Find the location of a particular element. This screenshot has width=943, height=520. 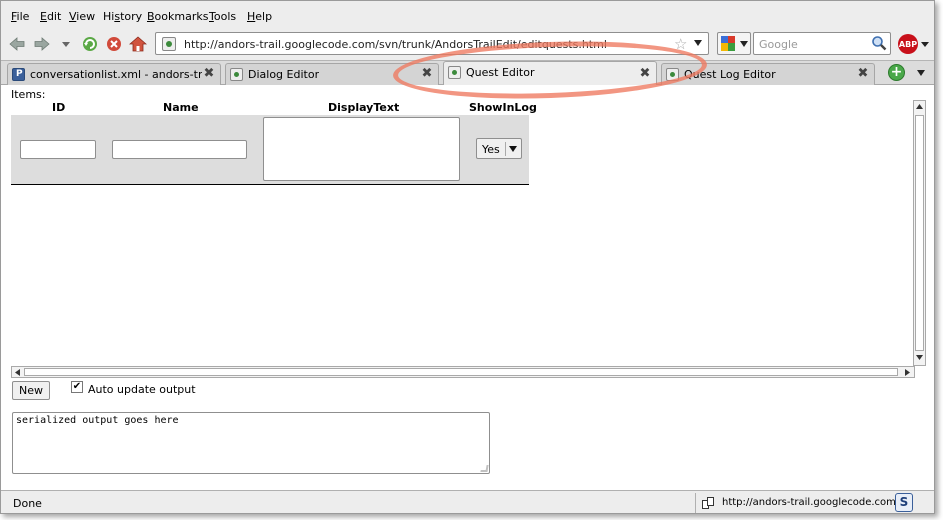

status-s-icon: S is located at coordinates (904, 502).